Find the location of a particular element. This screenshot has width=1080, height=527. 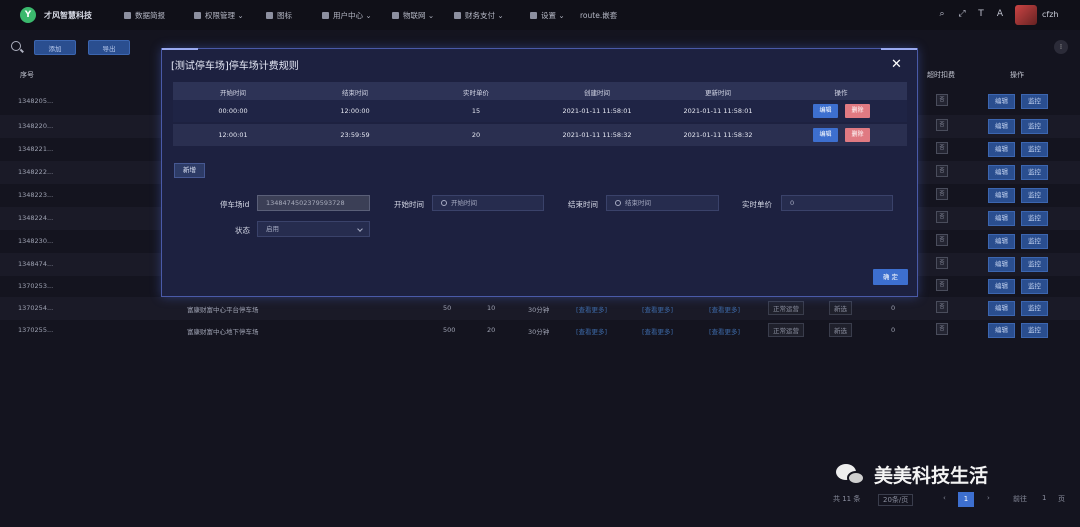

user-name: cfzh is located at coordinates (1050, 14).